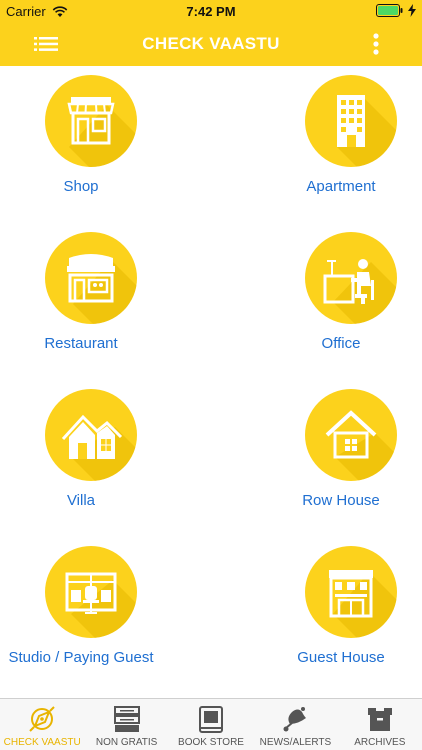 This screenshot has width=422, height=750. Describe the element at coordinates (295, 719) in the screenshot. I see `bell-icon` at that location.